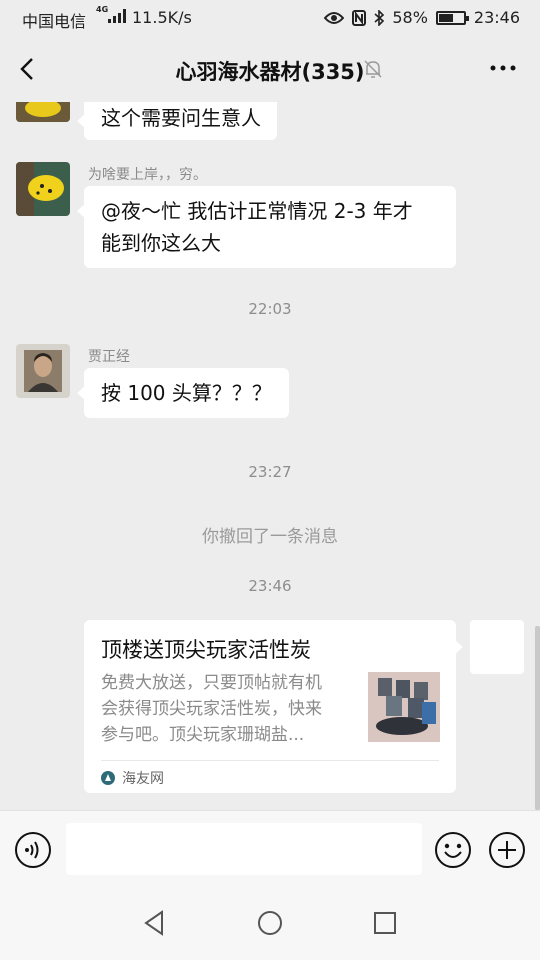  What do you see at coordinates (270, 537) in the screenshot?
I see `recall-notice: 你撤回了一条消息` at bounding box center [270, 537].